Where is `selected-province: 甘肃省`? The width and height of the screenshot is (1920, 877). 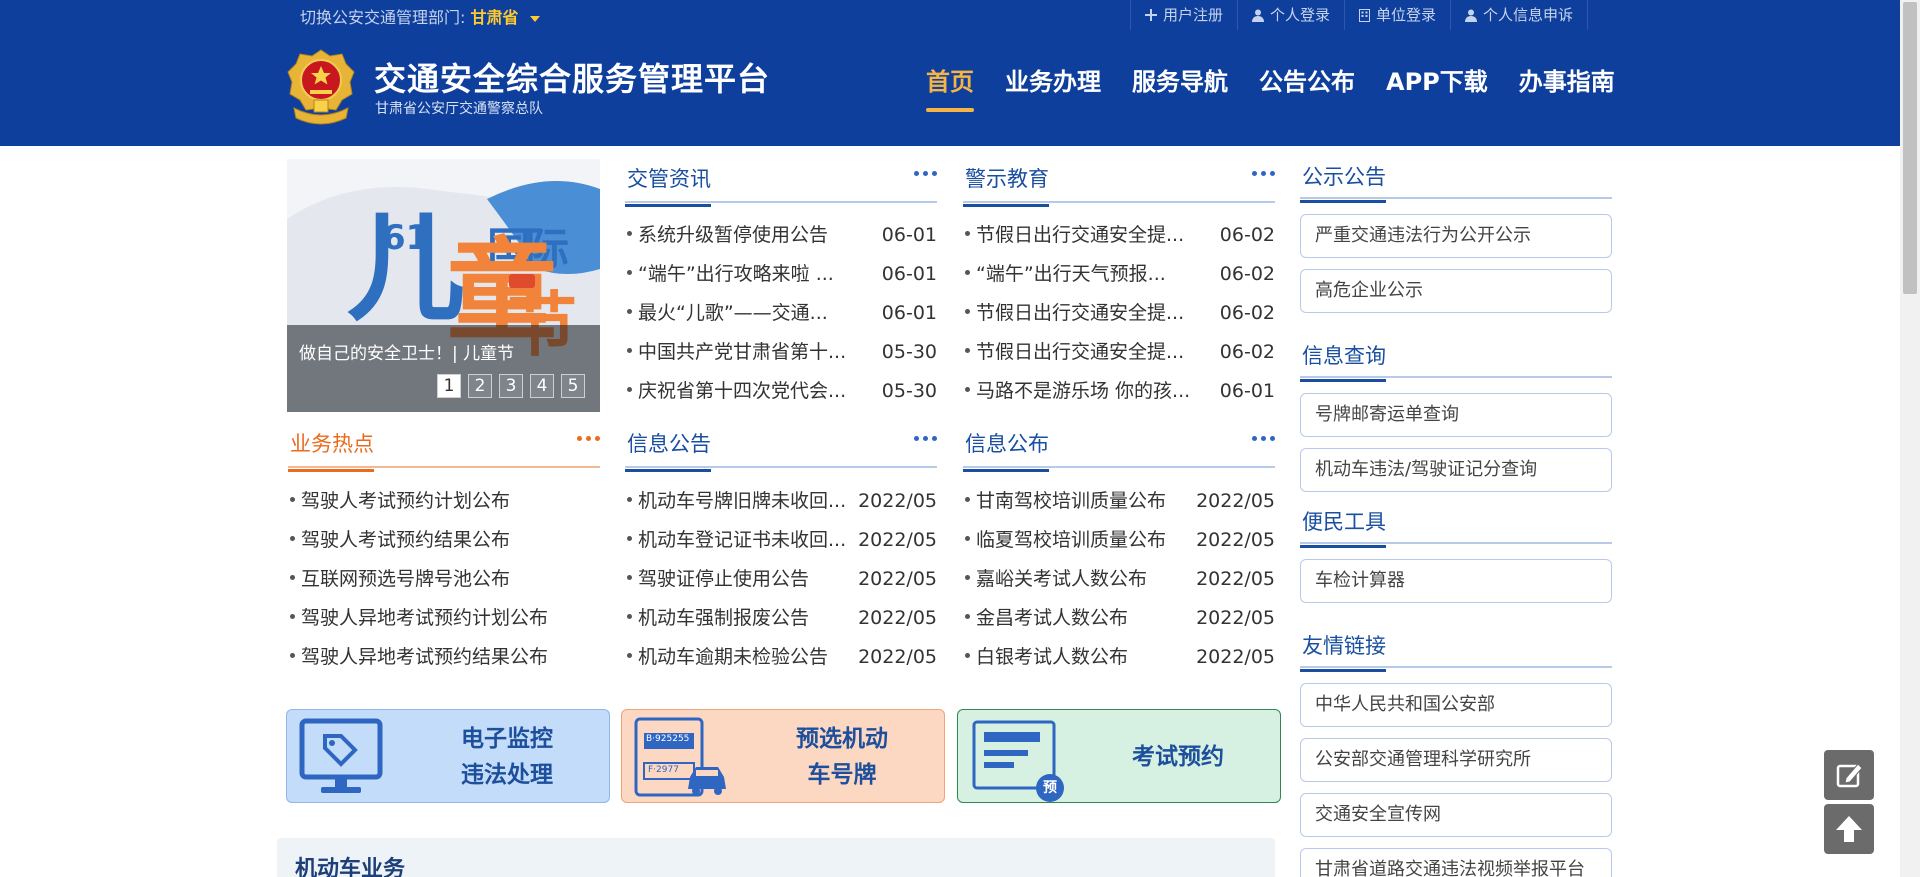 selected-province: 甘肃省 is located at coordinates (495, 17).